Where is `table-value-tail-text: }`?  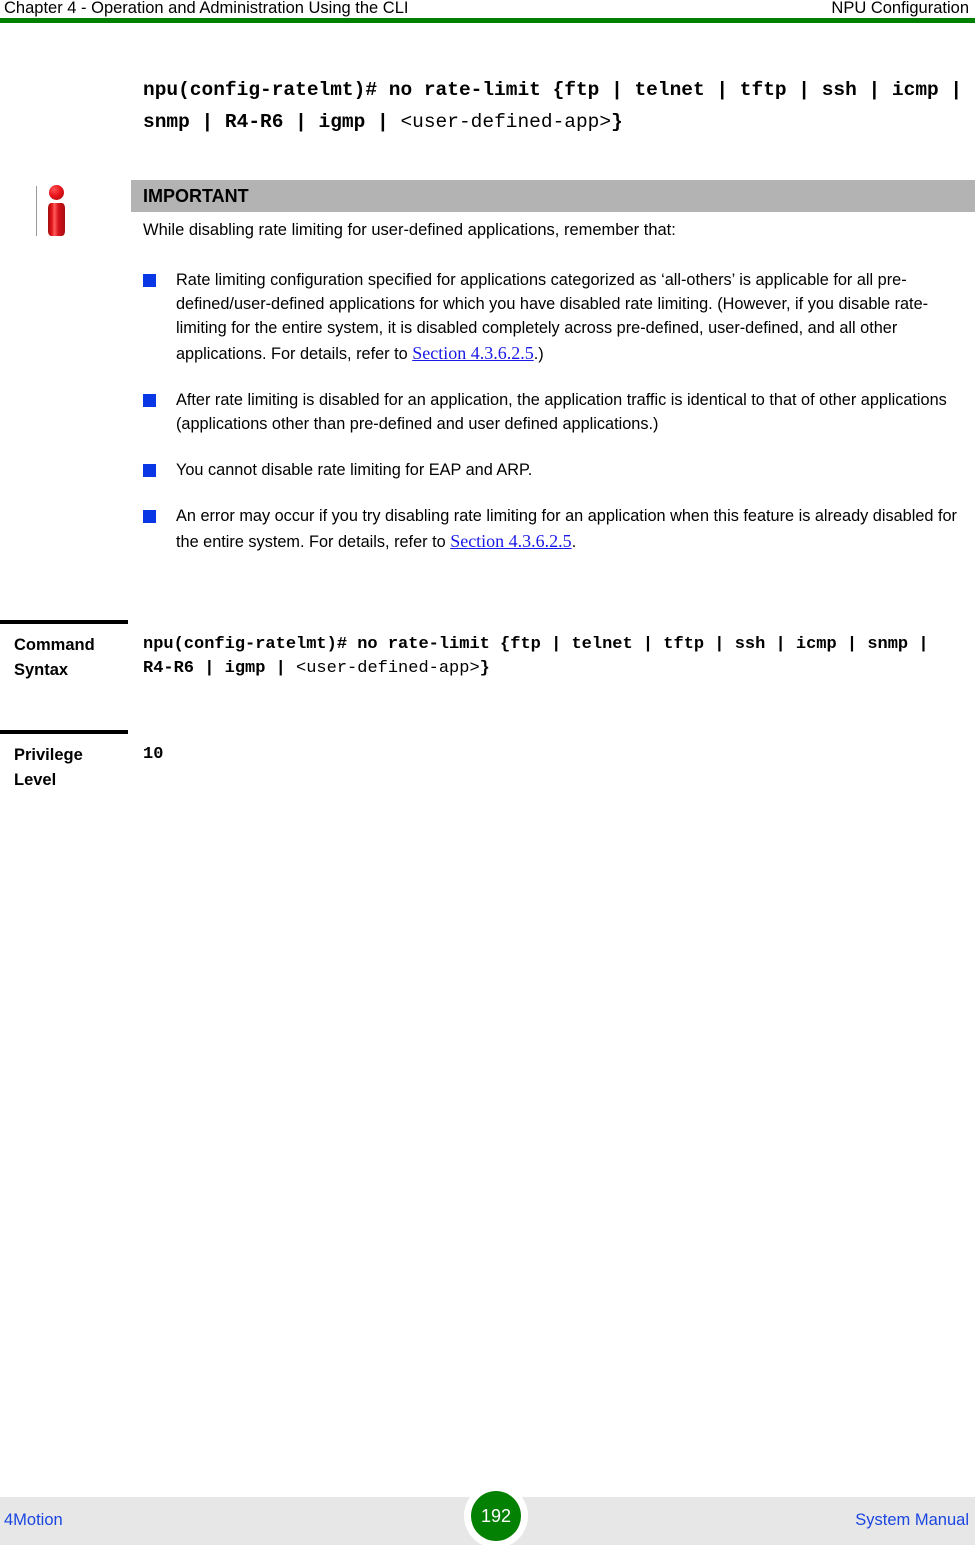 table-value-tail-text: } is located at coordinates (484, 668).